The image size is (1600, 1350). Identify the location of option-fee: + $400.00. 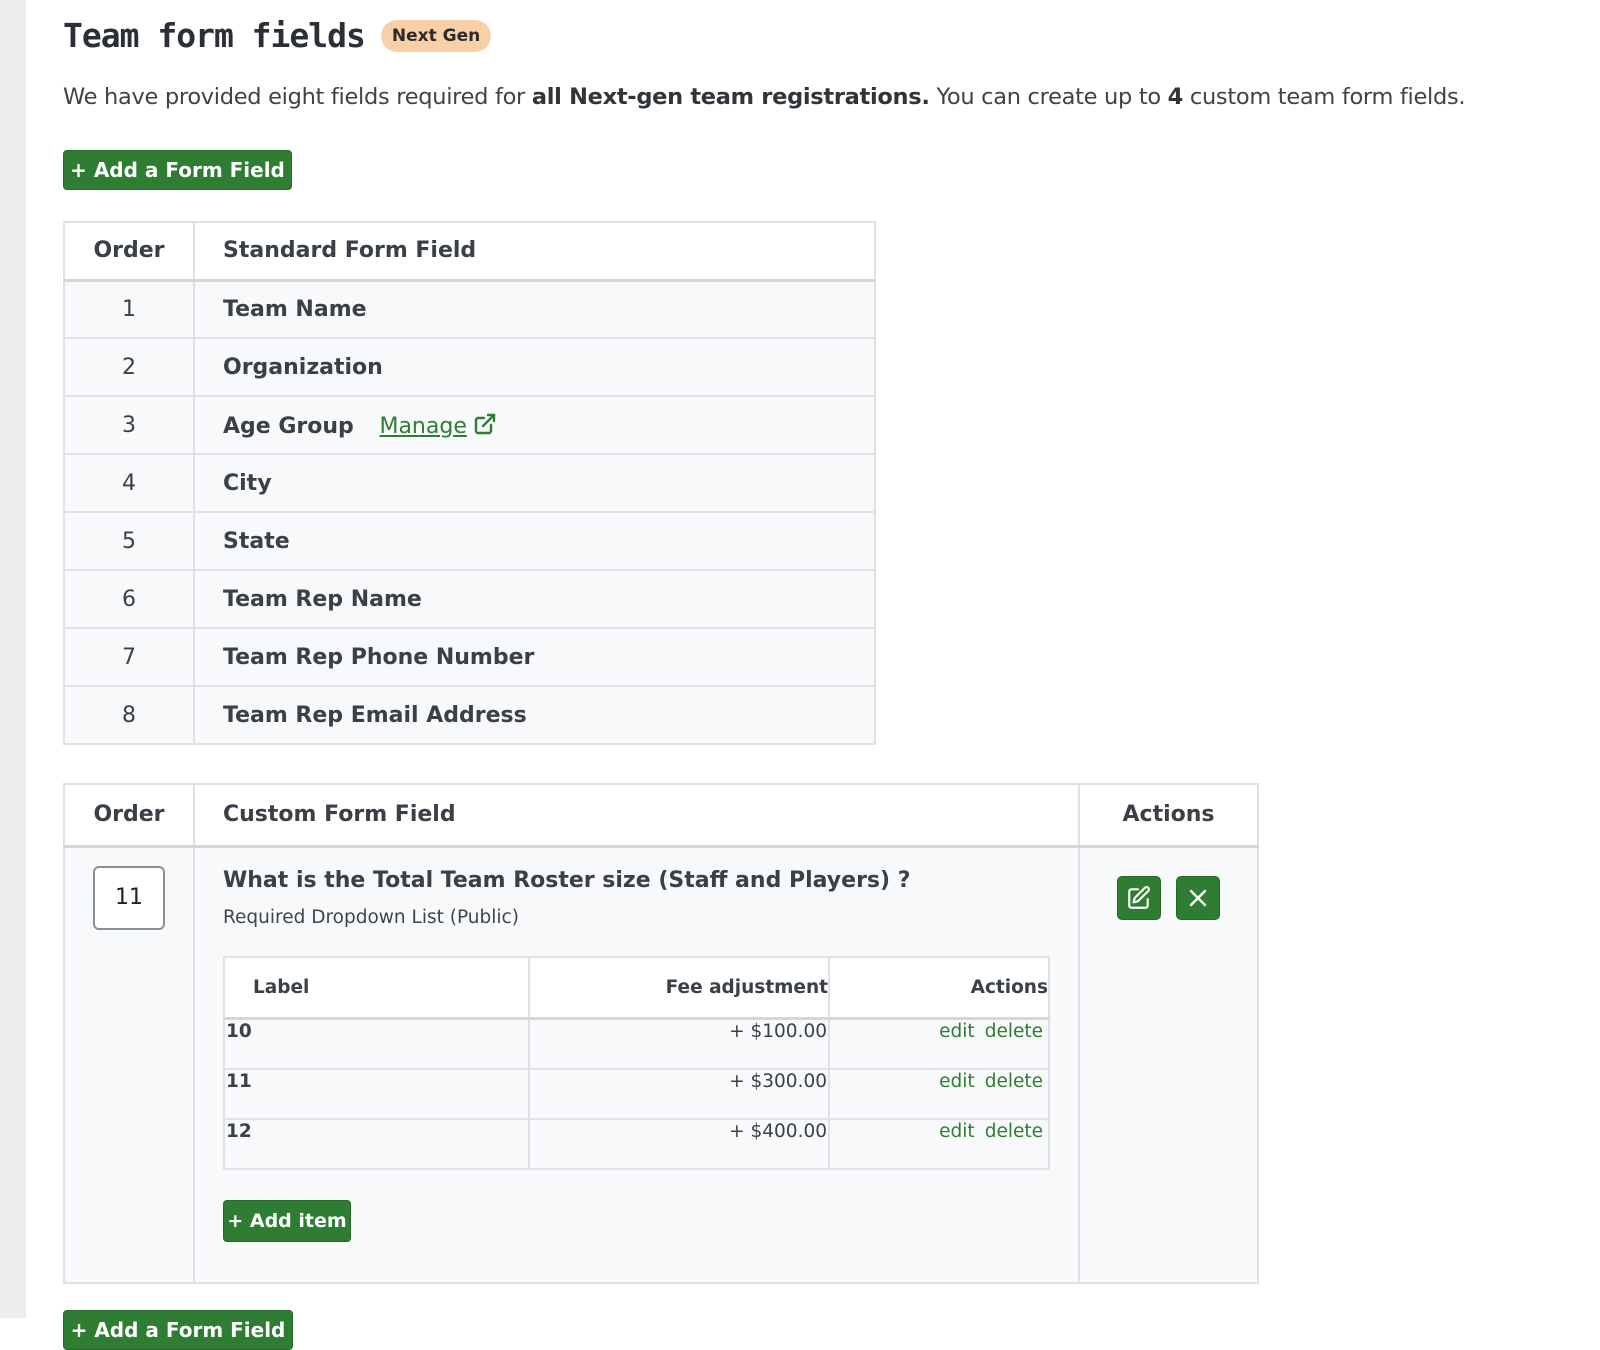
(679, 1143).